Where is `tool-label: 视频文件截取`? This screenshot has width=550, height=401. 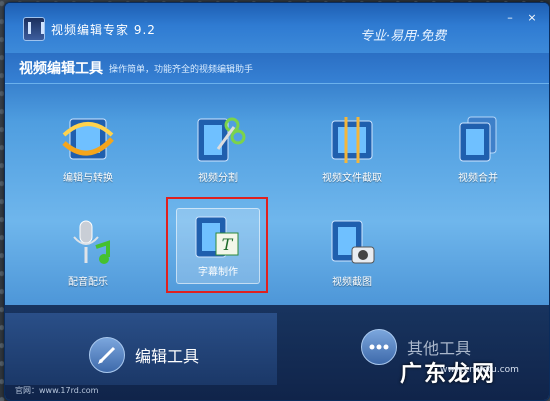 tool-label: 视频文件截取 is located at coordinates (352, 178).